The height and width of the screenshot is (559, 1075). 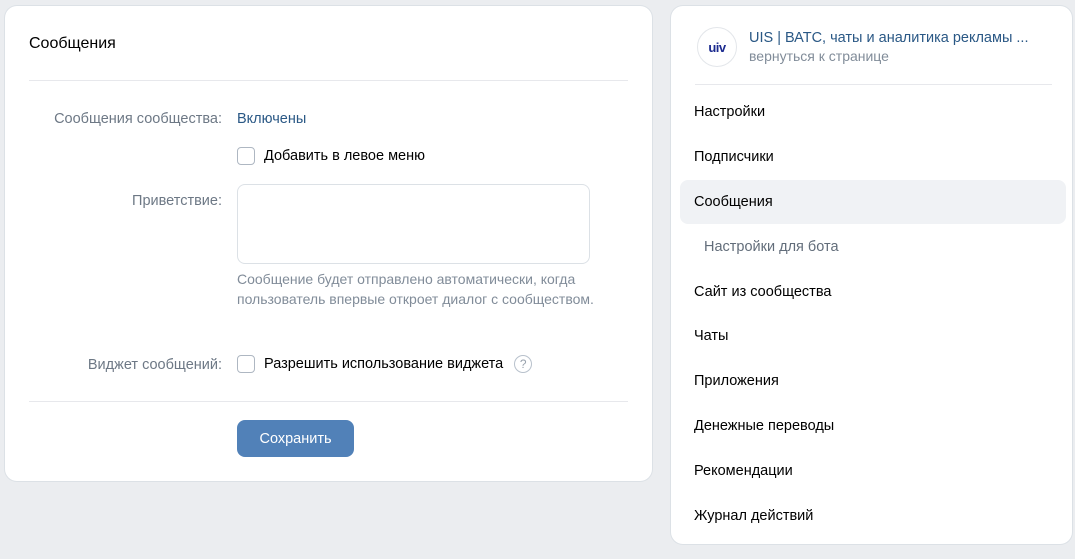 What do you see at coordinates (873, 336) in the screenshot?
I see `nav-item-chats: Чаты` at bounding box center [873, 336].